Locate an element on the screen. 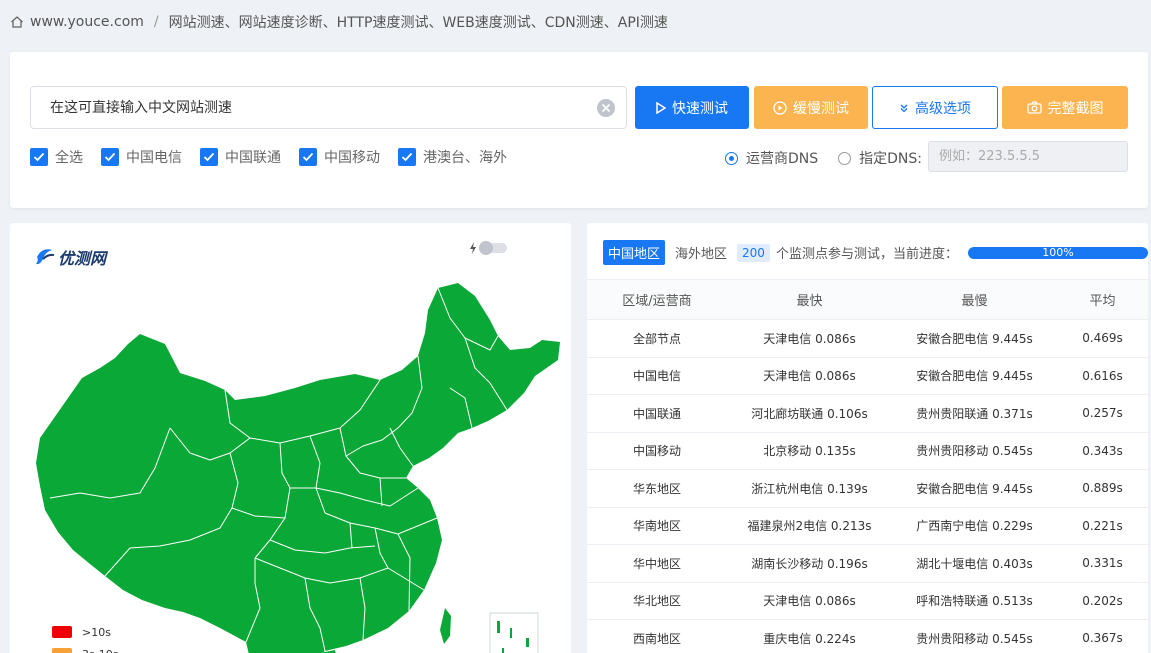  column-header-average: 平均 is located at coordinates (1102, 299).